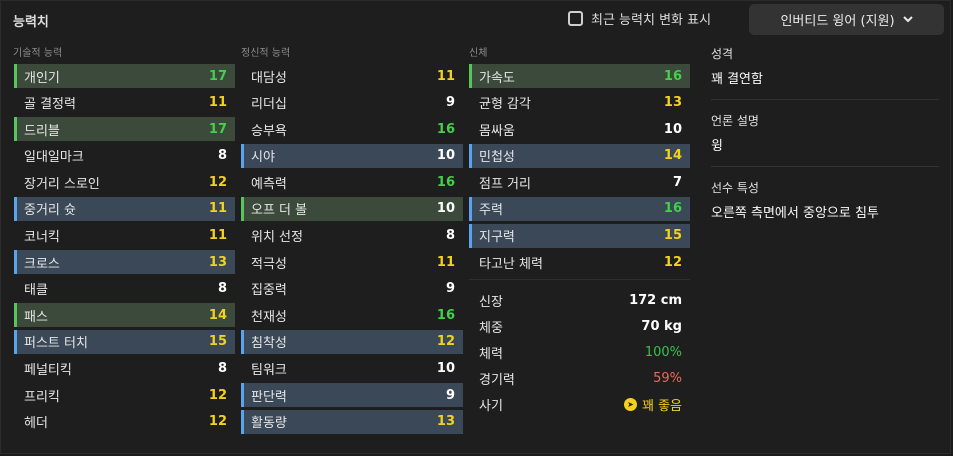 The image size is (953, 456). I want to click on attribute-row: 판단력 9, so click(352, 395).